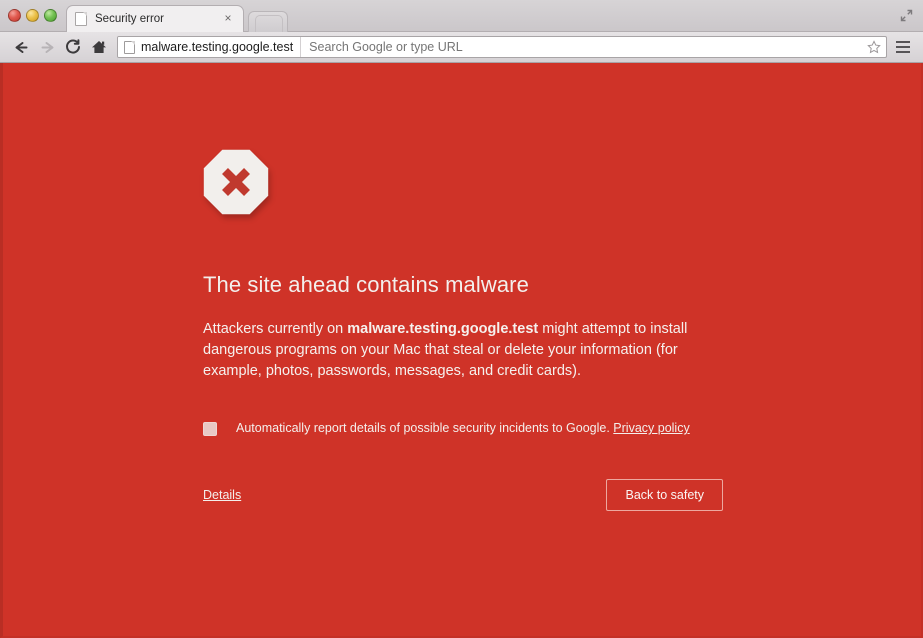  I want to click on details-link: Details, so click(222, 495).